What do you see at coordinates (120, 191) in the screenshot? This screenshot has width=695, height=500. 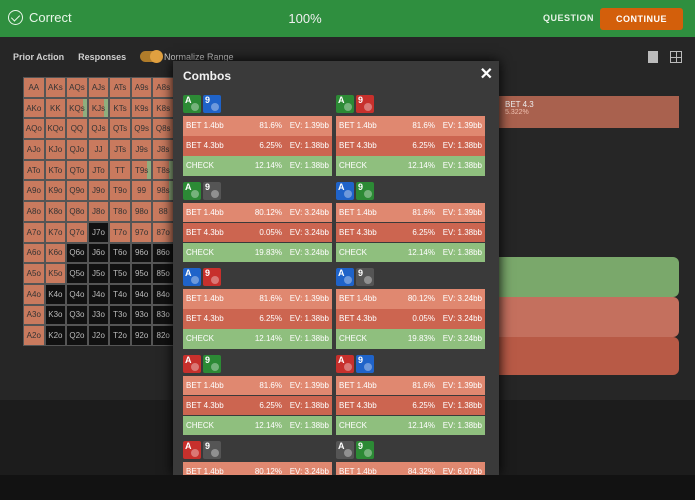 I see `hand-cell: T9o` at bounding box center [120, 191].